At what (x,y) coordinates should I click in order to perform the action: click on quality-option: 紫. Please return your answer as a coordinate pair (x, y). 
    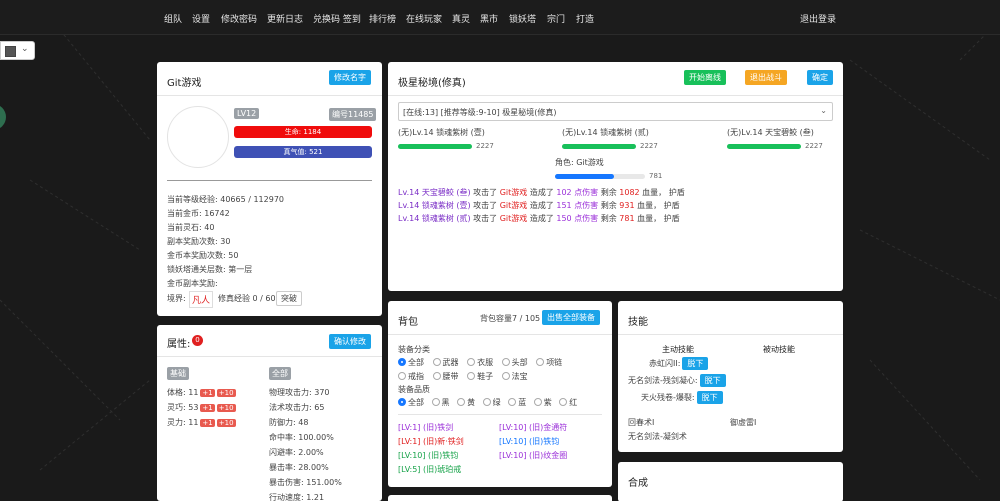
    Looking at the image, I should click on (542, 402).